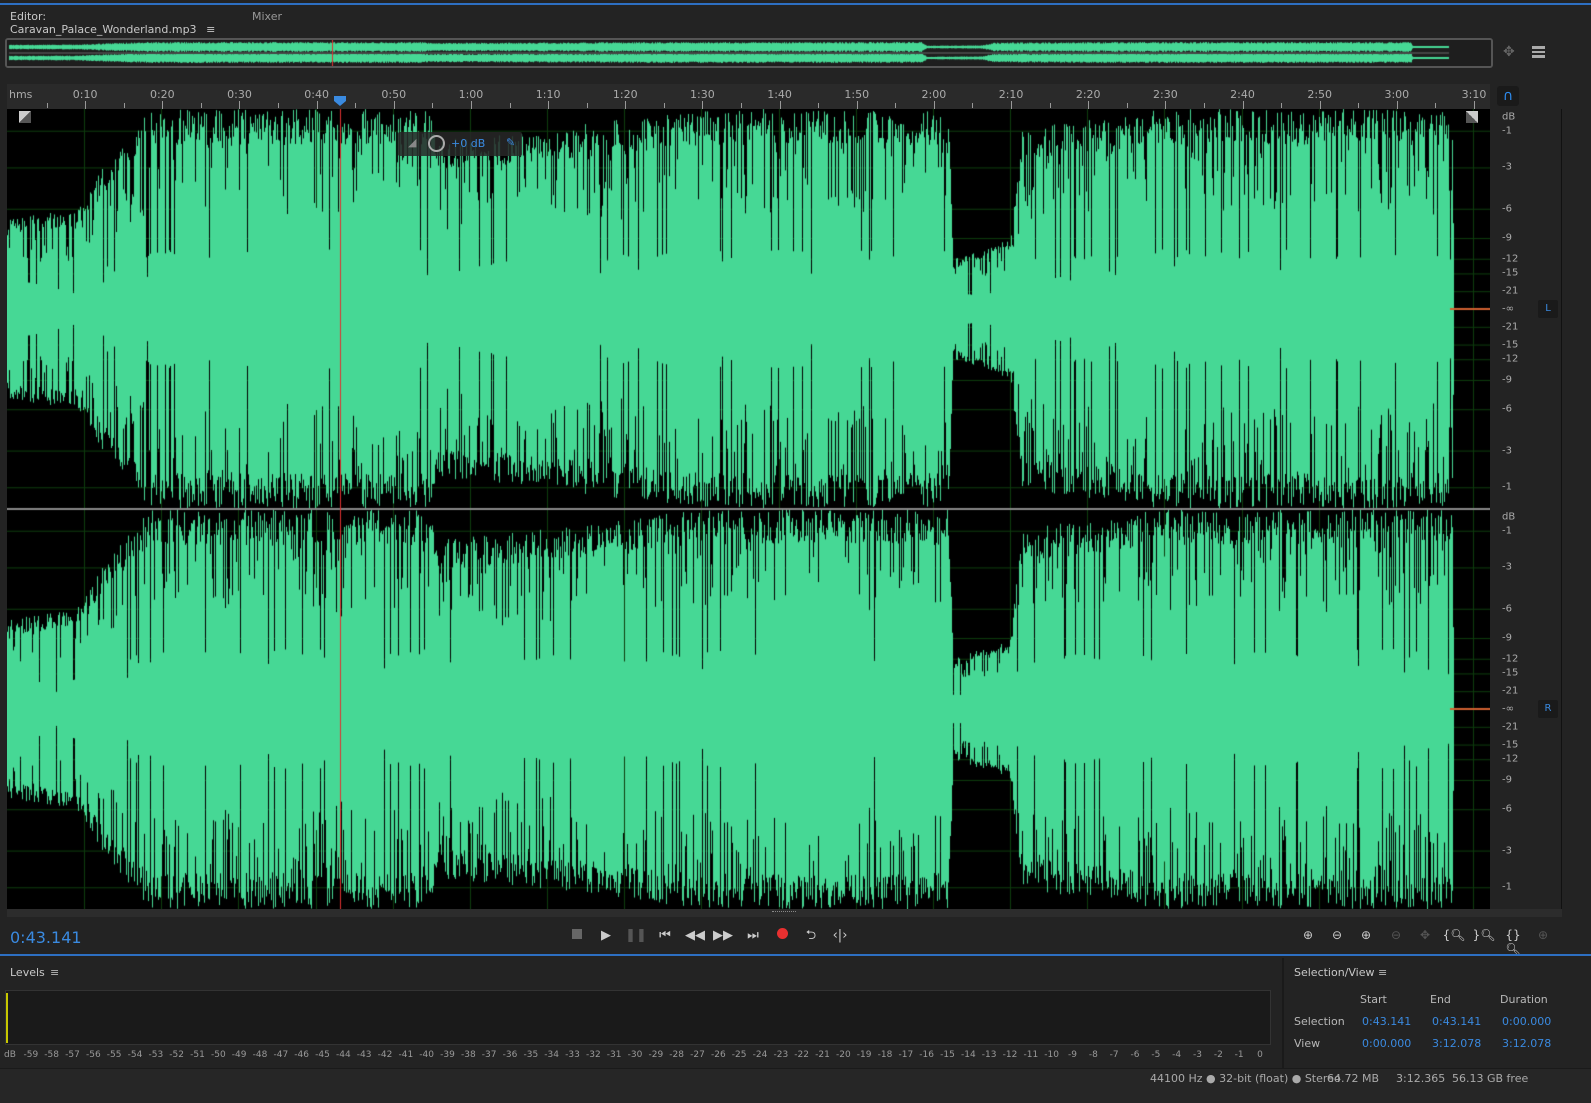 The width and height of the screenshot is (1591, 1103). I want to click on go-to-end-button: ⏭, so click(753, 936).